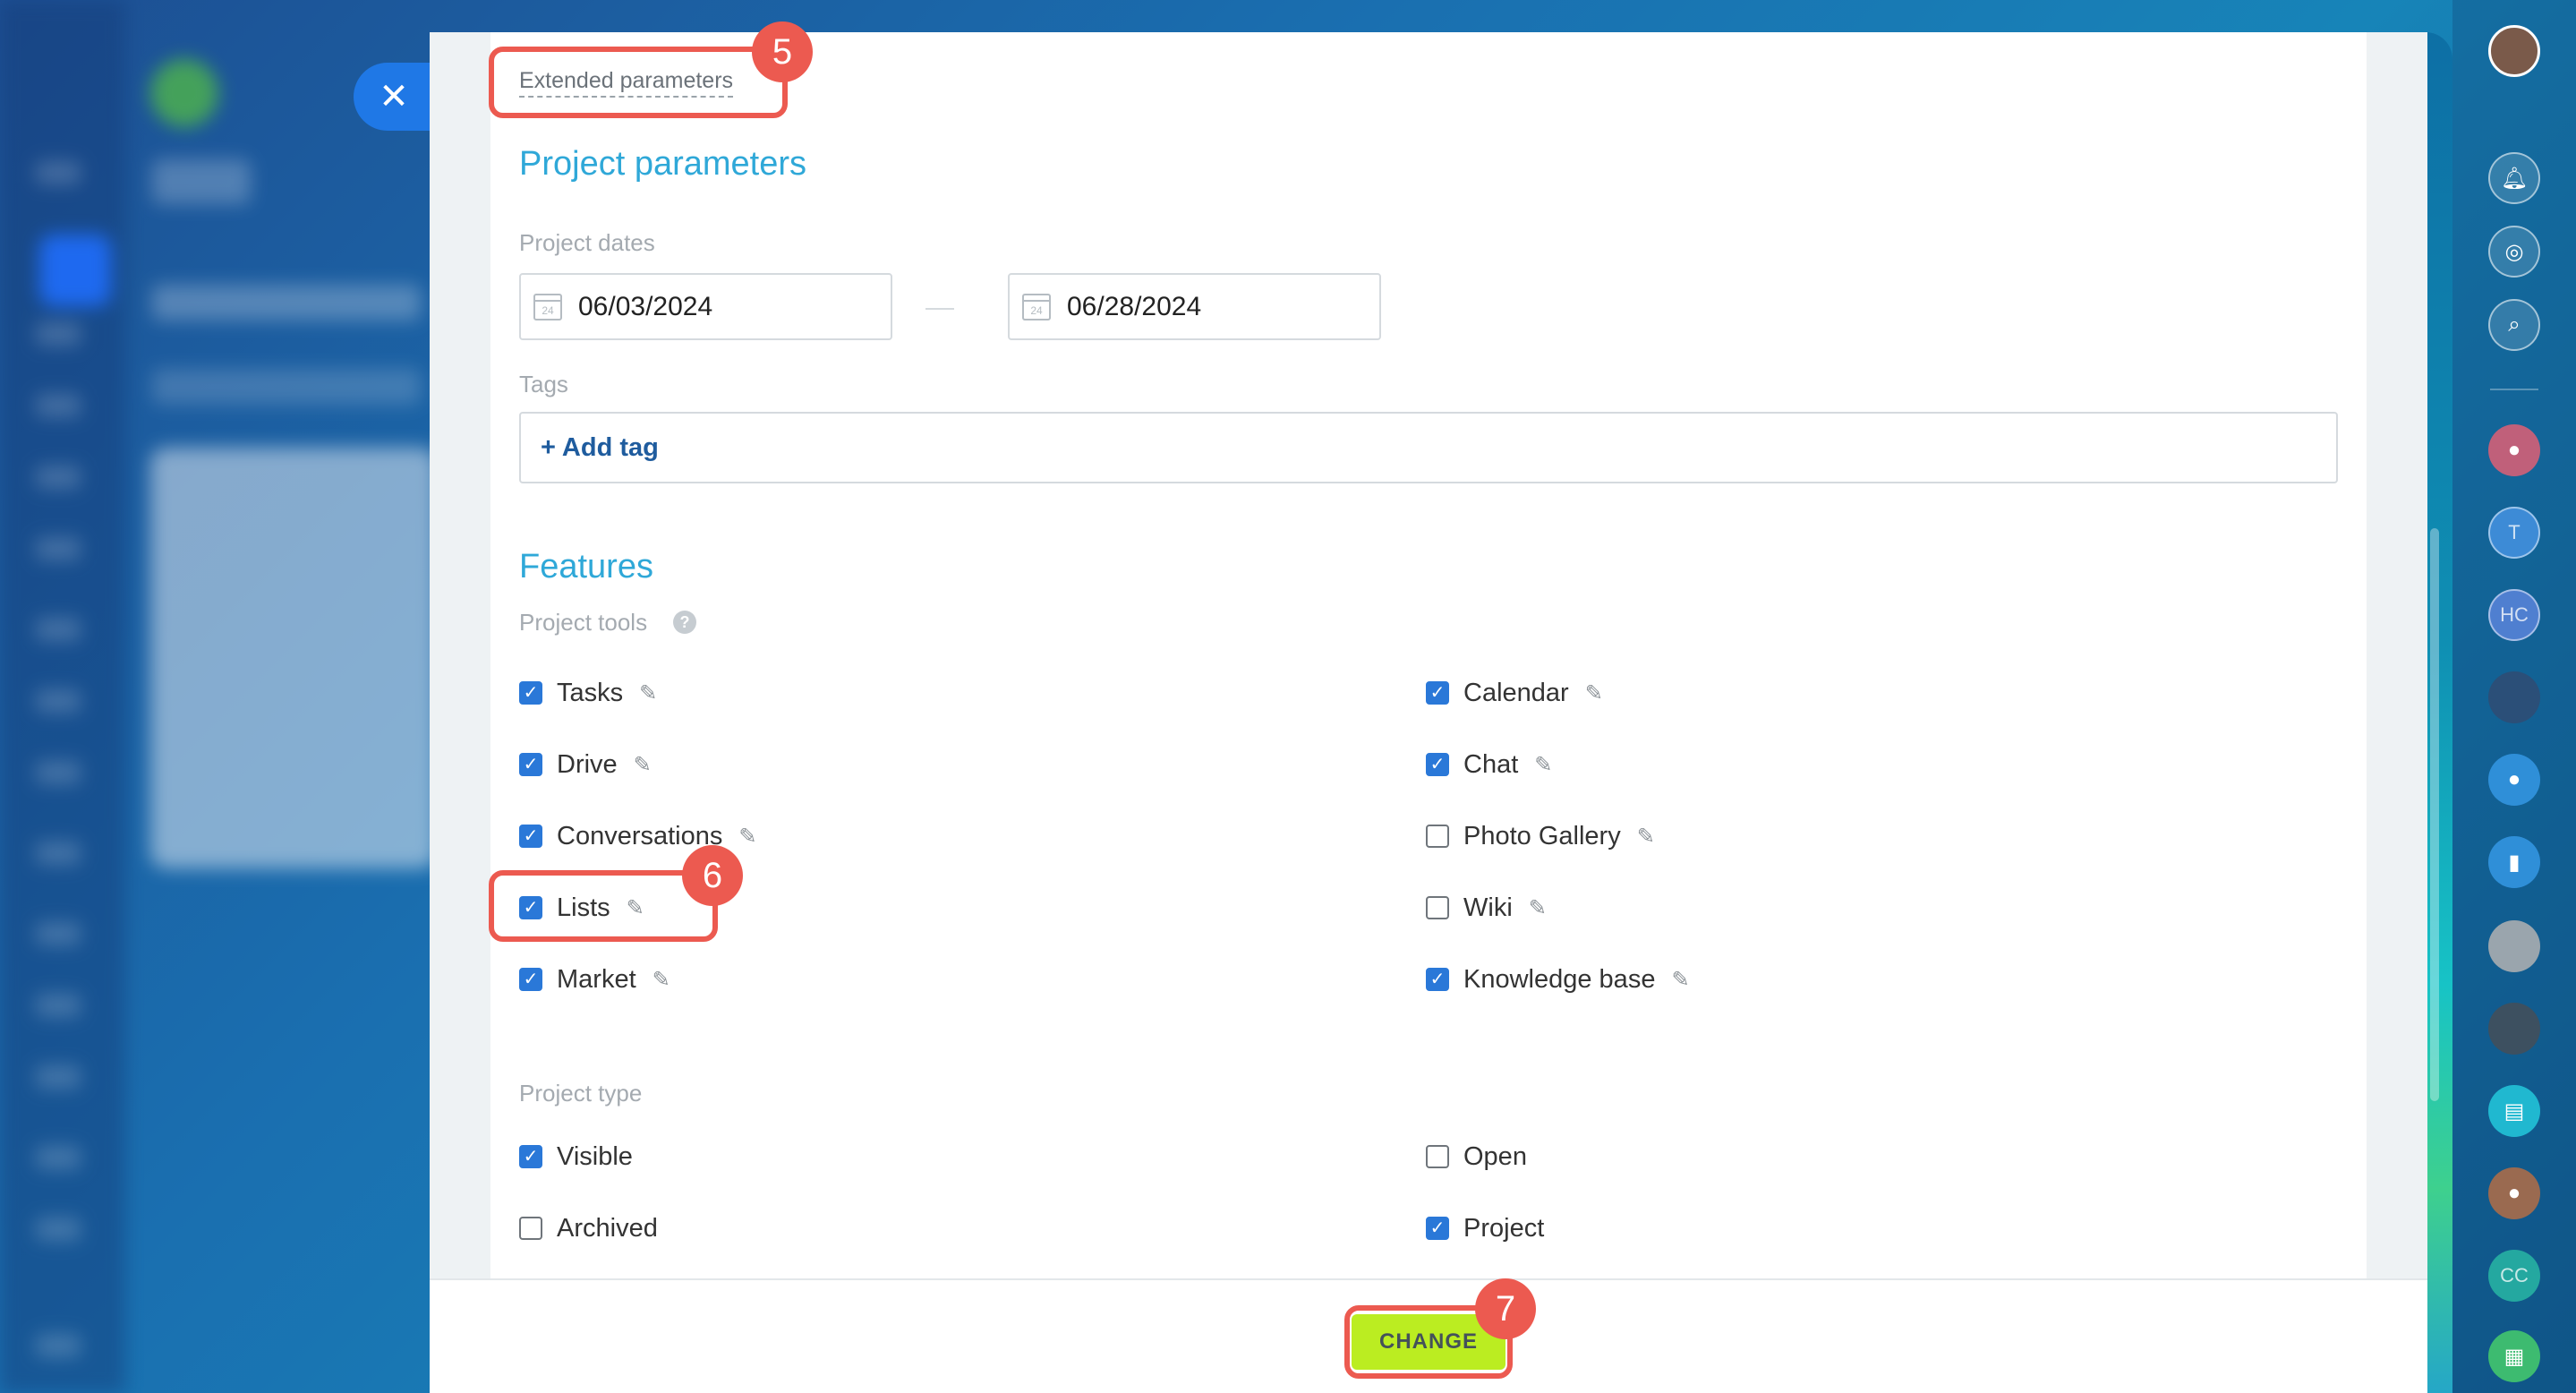 The width and height of the screenshot is (2576, 1393). I want to click on project-dates-label: Project dates, so click(587, 242).